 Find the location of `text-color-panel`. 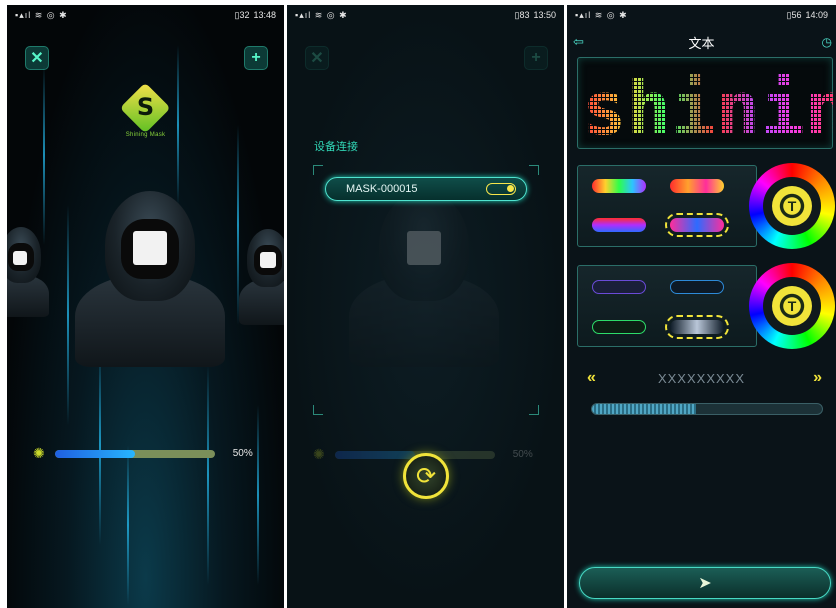

text-color-panel is located at coordinates (667, 206).